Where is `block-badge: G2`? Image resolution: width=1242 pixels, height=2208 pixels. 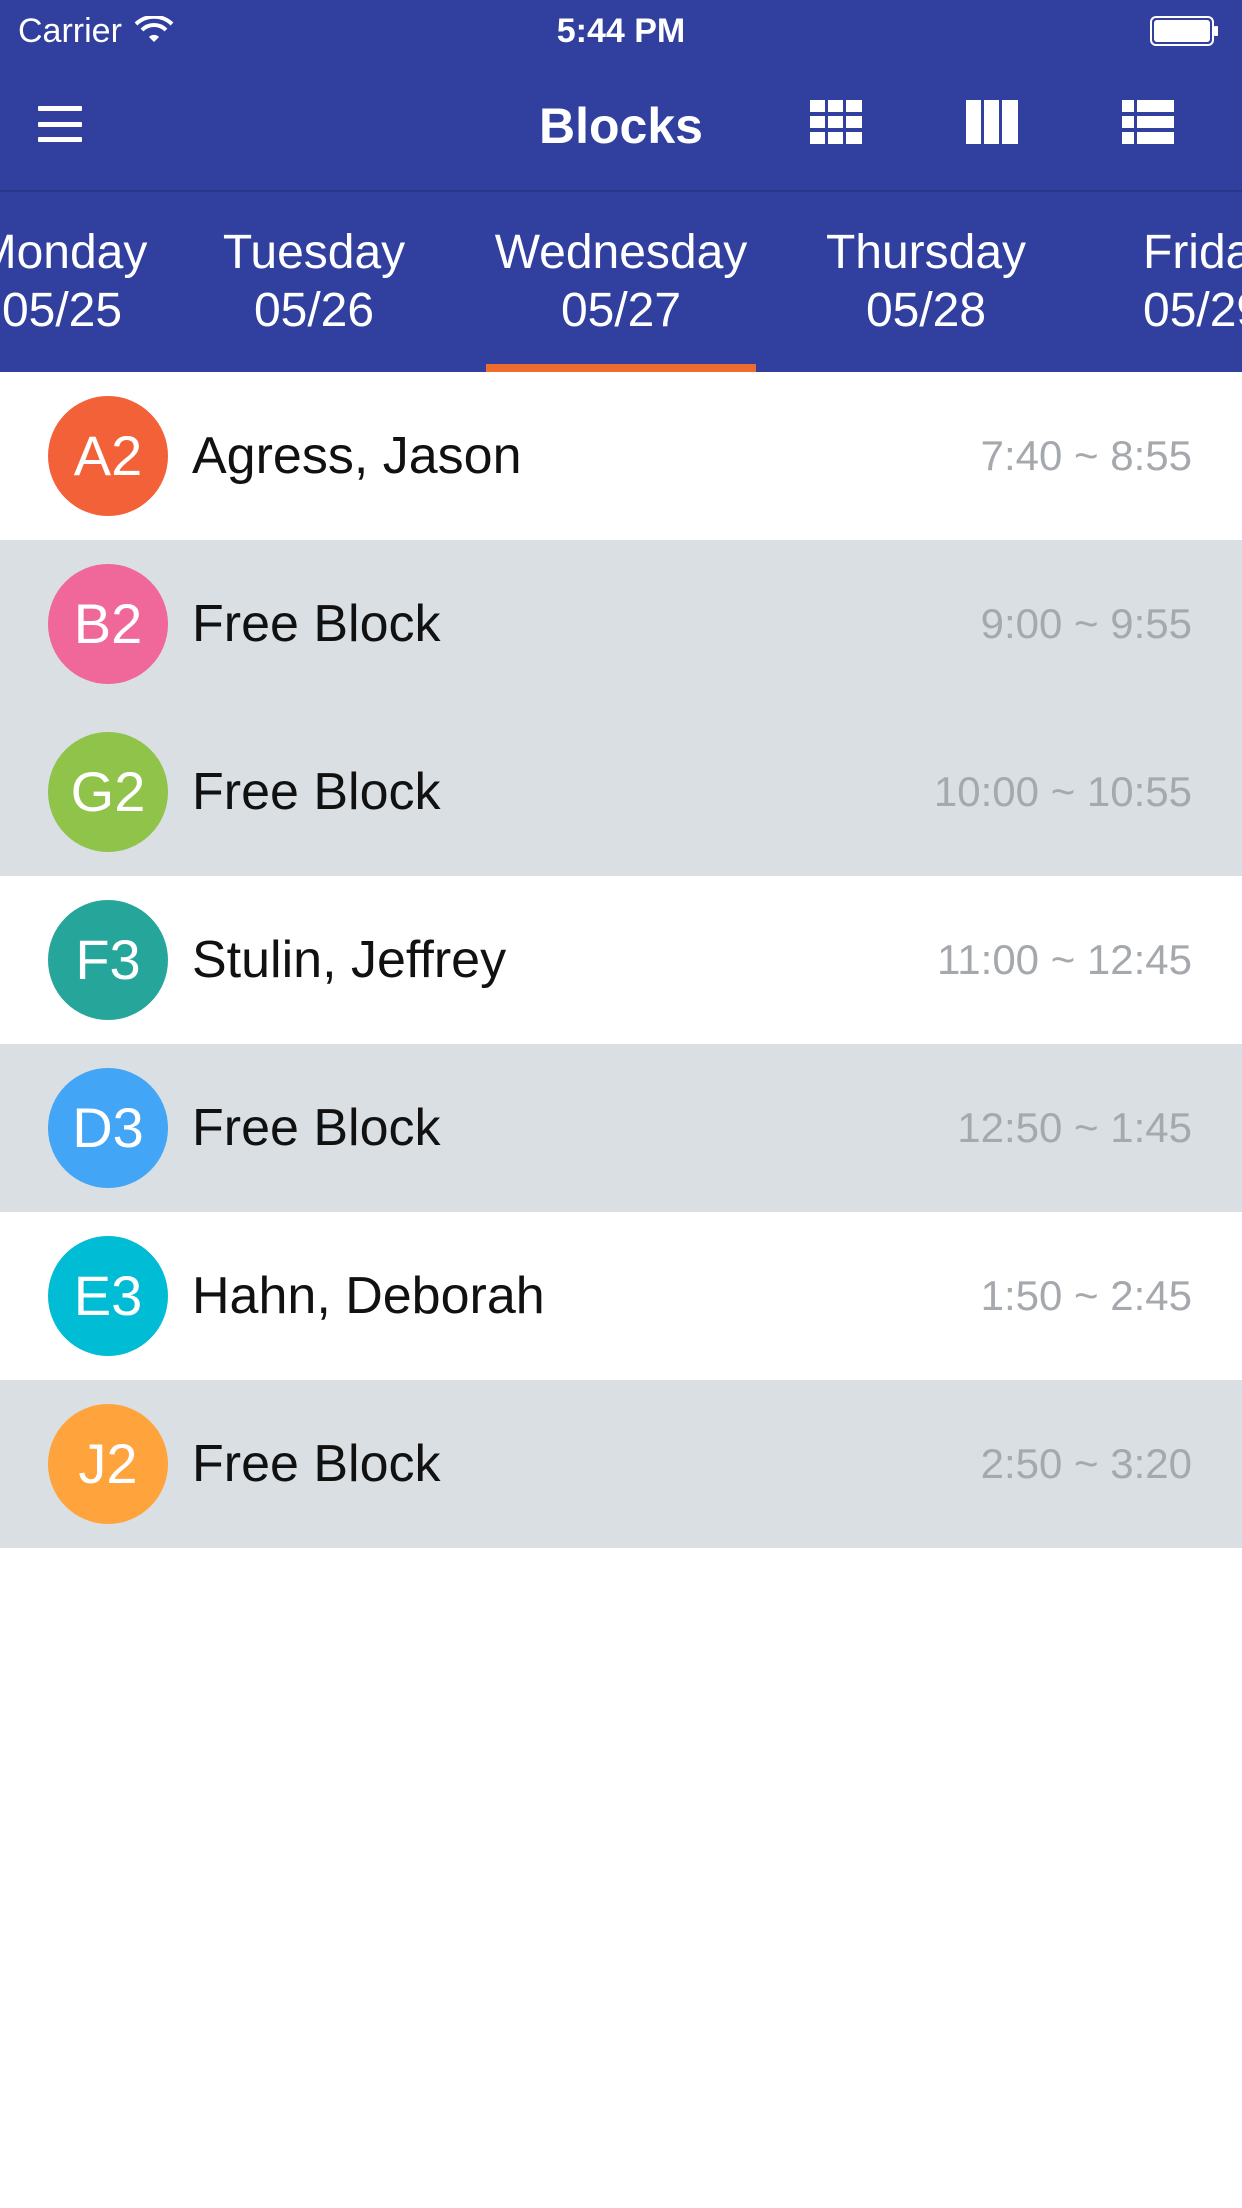 block-badge: G2 is located at coordinates (108, 792).